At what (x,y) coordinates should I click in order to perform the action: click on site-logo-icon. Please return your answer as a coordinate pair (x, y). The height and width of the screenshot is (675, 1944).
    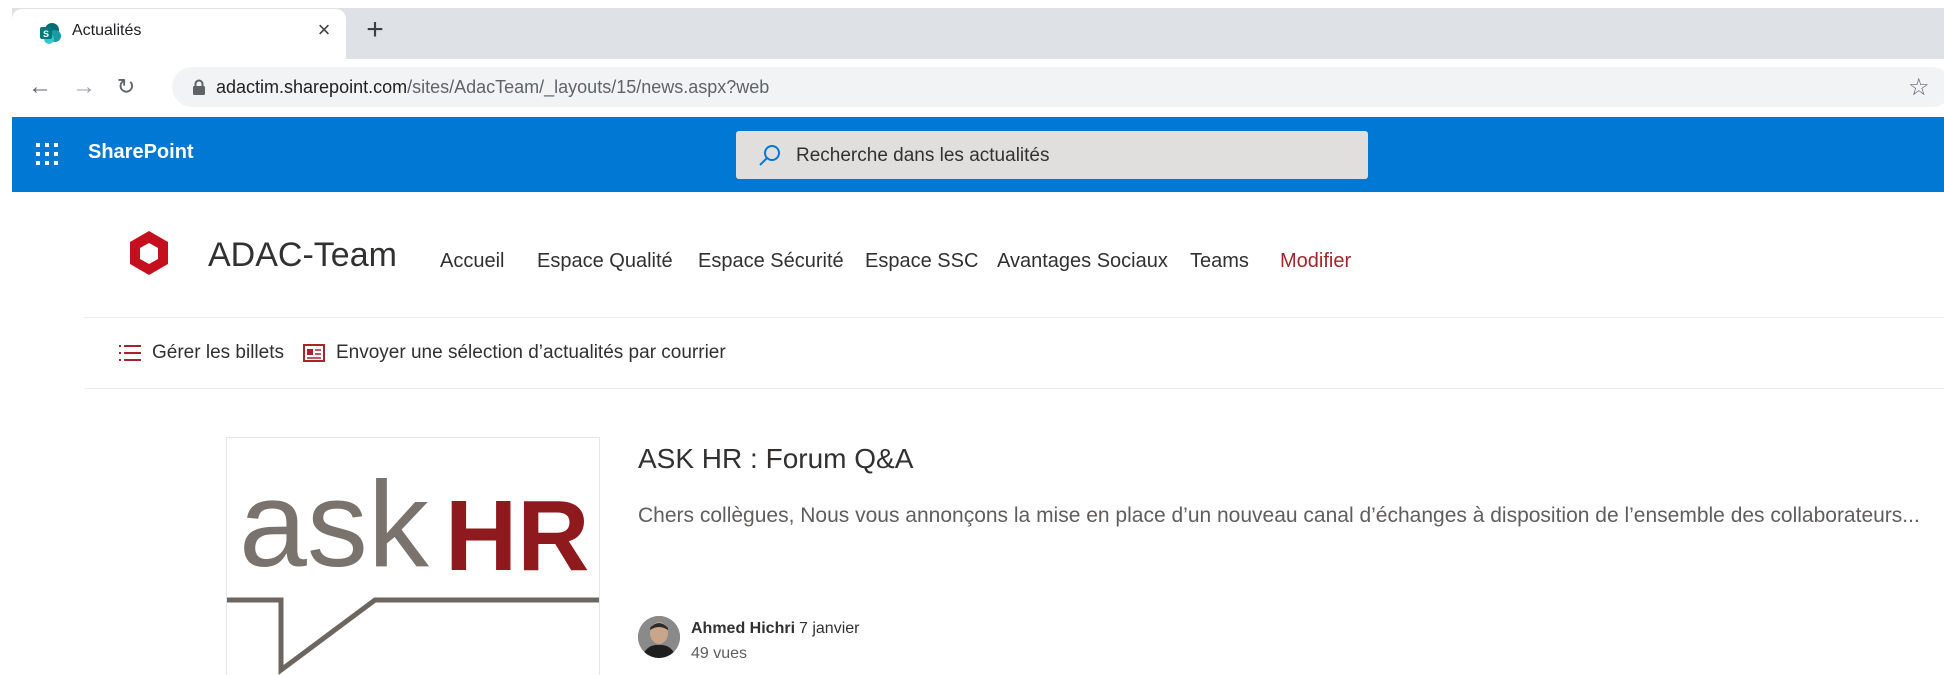
    Looking at the image, I should click on (149, 253).